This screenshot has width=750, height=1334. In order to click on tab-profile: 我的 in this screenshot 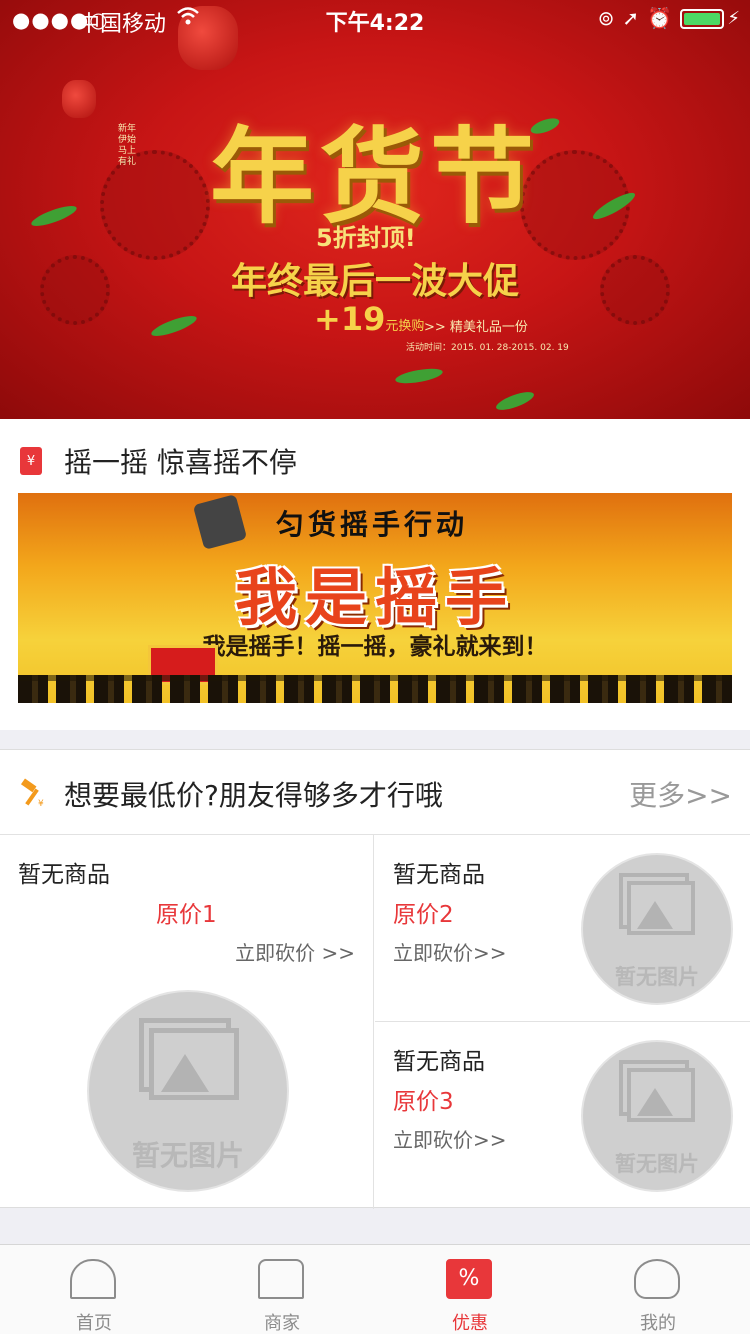, I will do `click(657, 1289)`.